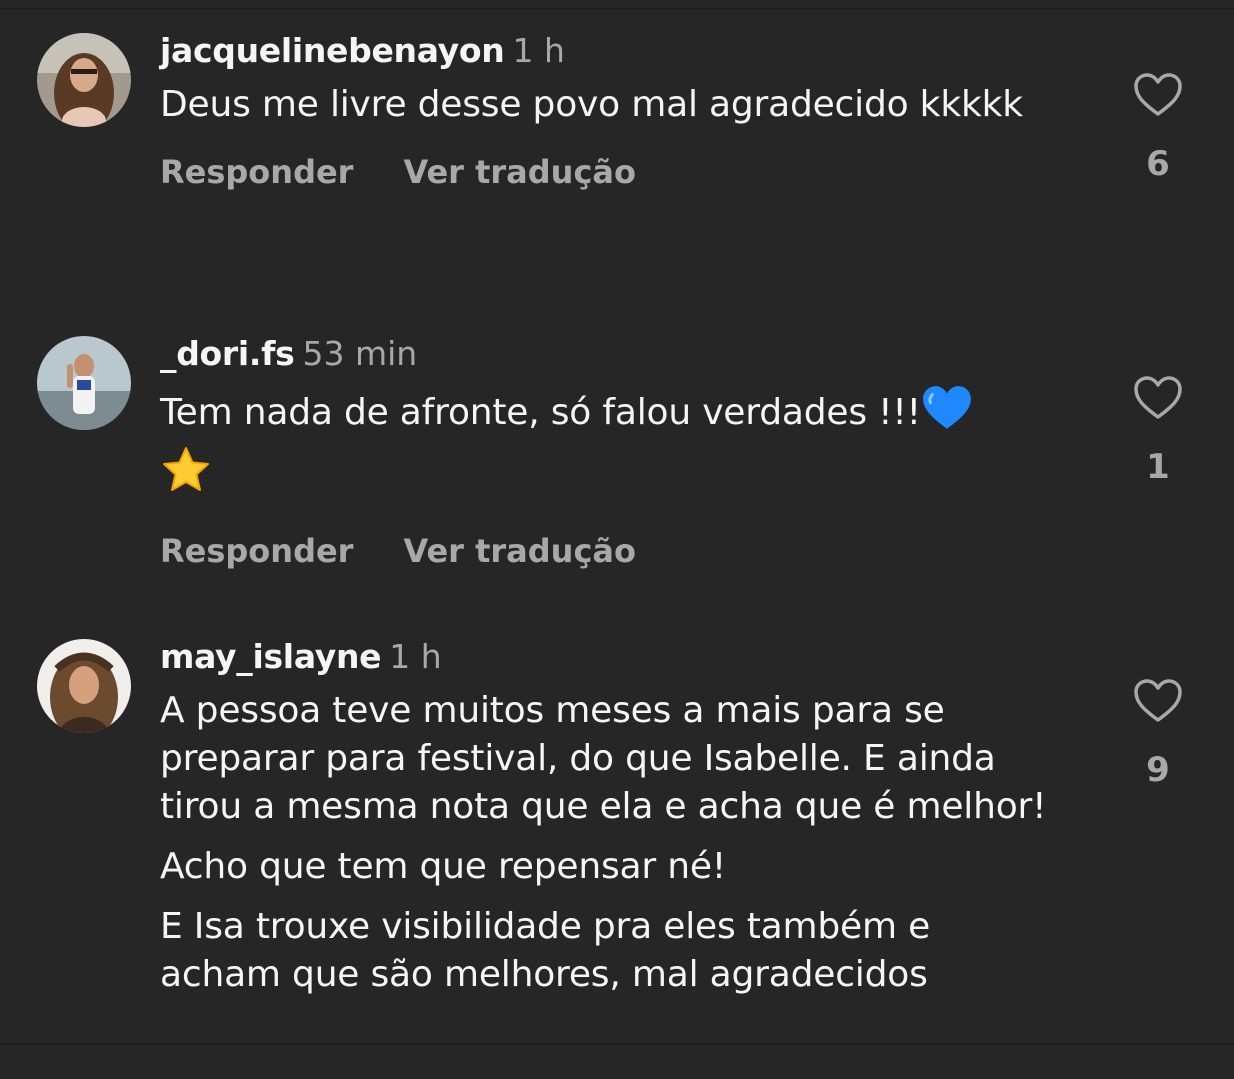 The height and width of the screenshot is (1079, 1234). Describe the element at coordinates (610, 354) in the screenshot. I see `comment-meta: _dori.fs 53 min` at that location.